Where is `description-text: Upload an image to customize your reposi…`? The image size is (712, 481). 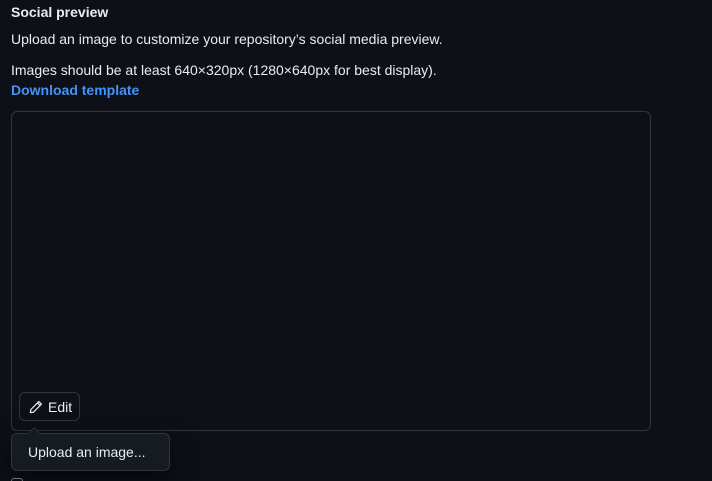 description-text: Upload an image to customize your reposi… is located at coordinates (227, 39).